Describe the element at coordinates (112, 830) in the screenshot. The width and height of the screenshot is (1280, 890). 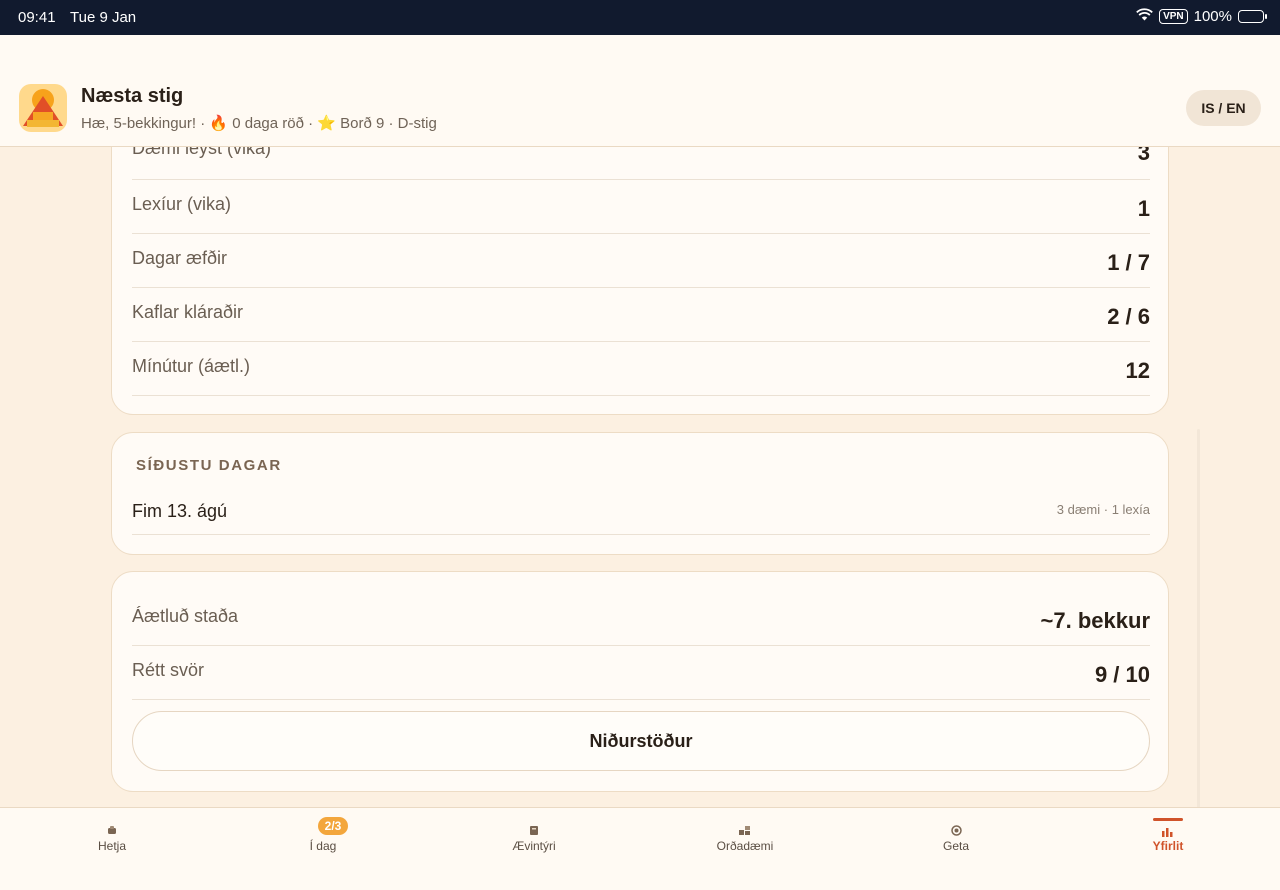
I see `hero-icon` at that location.